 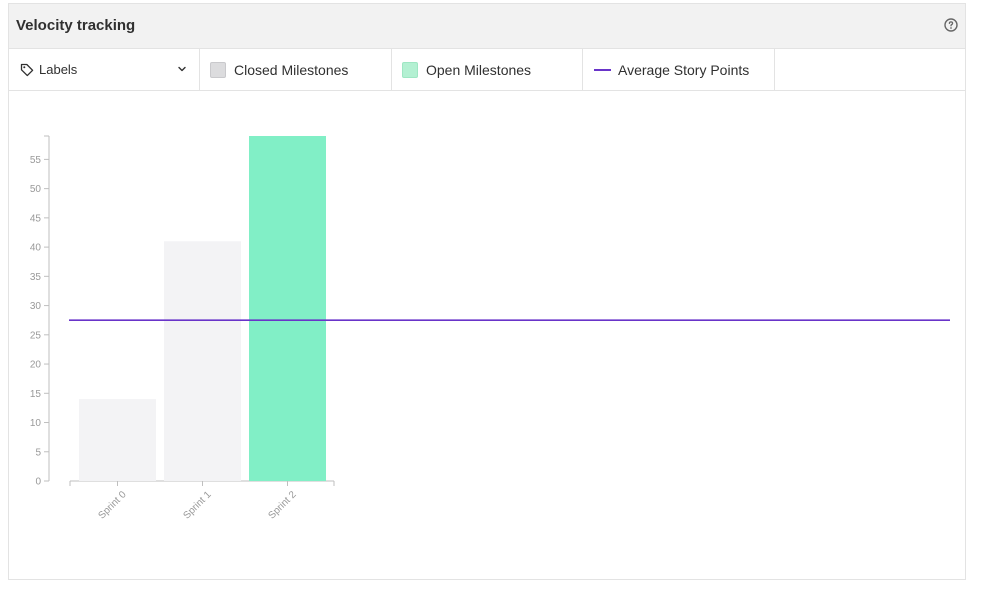 What do you see at coordinates (36, 423) in the screenshot?
I see `y-tick-label: 10` at bounding box center [36, 423].